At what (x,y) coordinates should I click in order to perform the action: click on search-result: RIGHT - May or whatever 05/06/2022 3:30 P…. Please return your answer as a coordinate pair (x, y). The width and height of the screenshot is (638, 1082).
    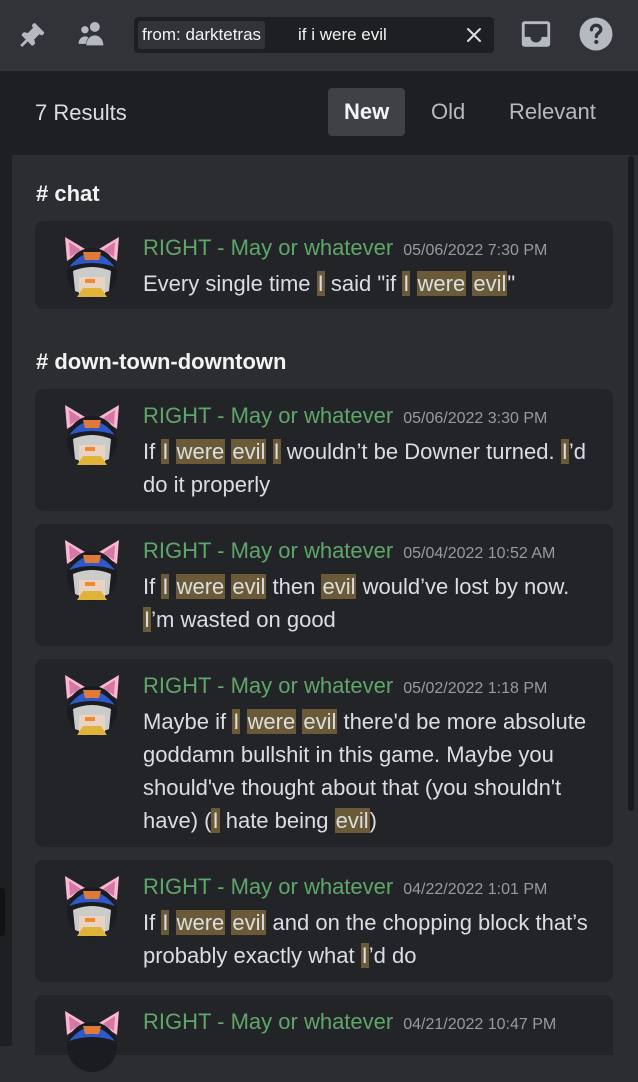
    Looking at the image, I should click on (324, 450).